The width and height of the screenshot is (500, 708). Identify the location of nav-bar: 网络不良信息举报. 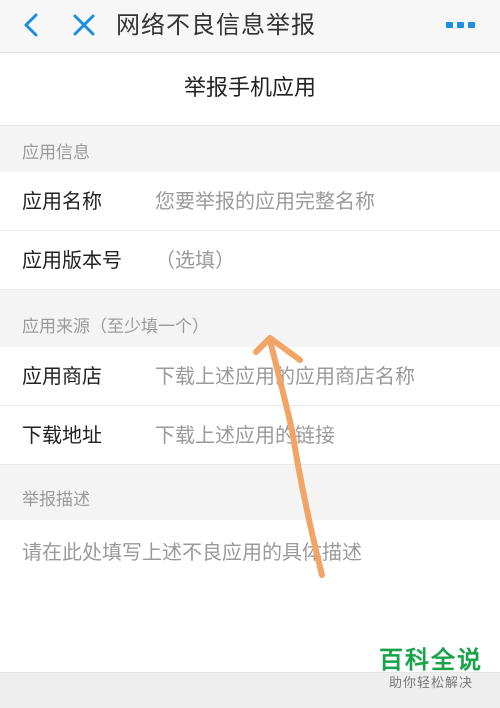
(250, 26).